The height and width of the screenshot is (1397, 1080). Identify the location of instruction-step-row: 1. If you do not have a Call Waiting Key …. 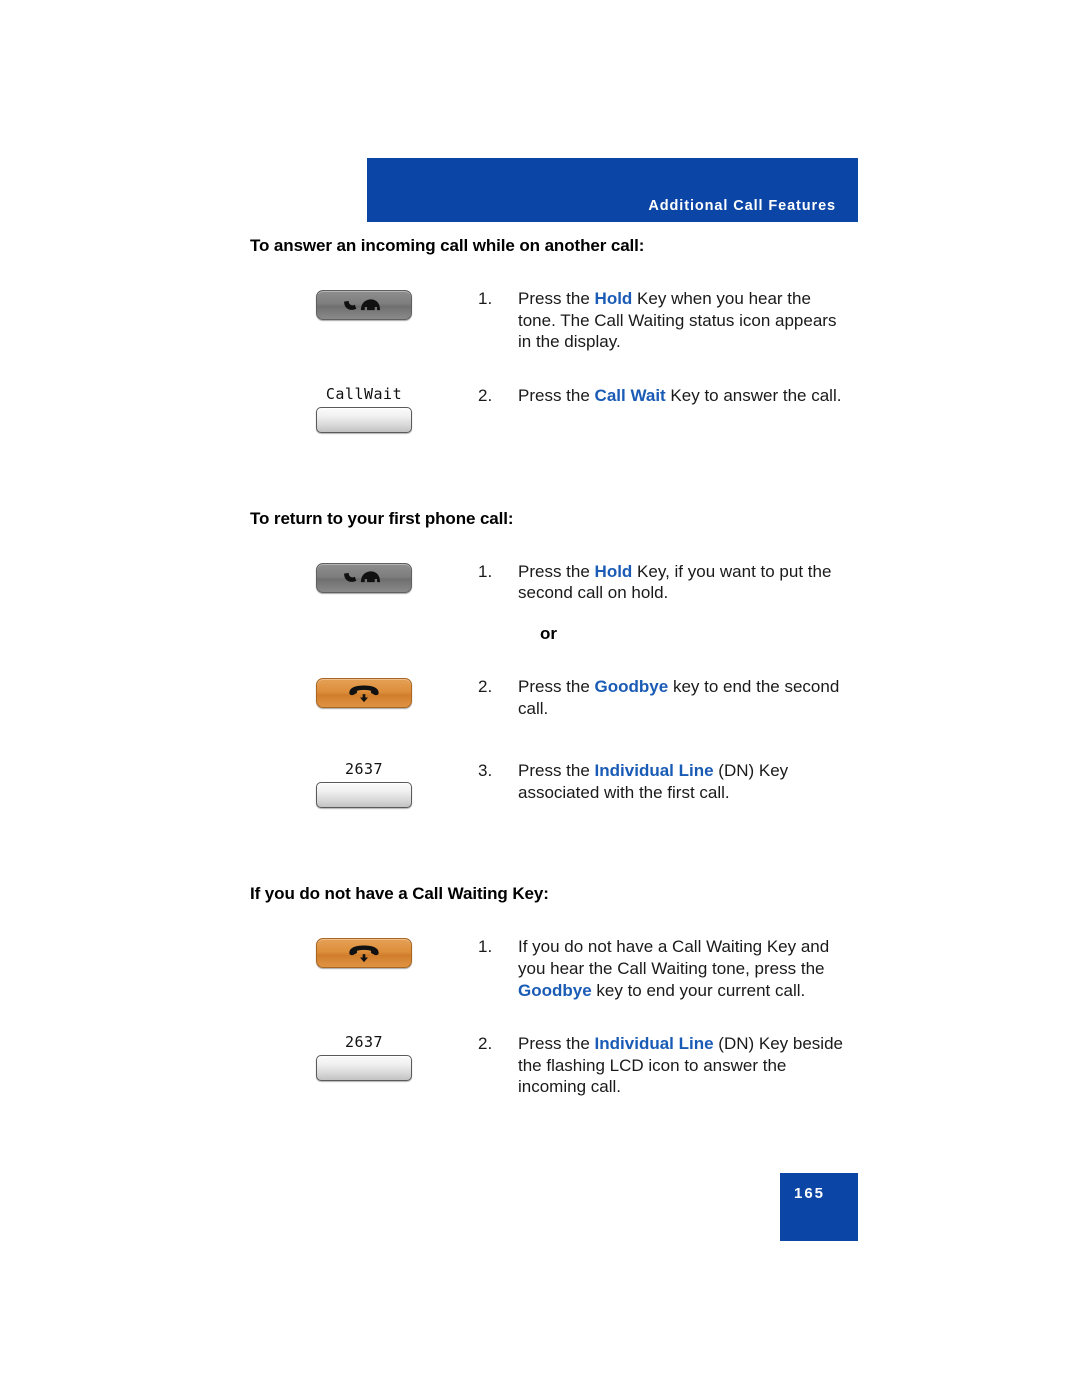
(540, 968).